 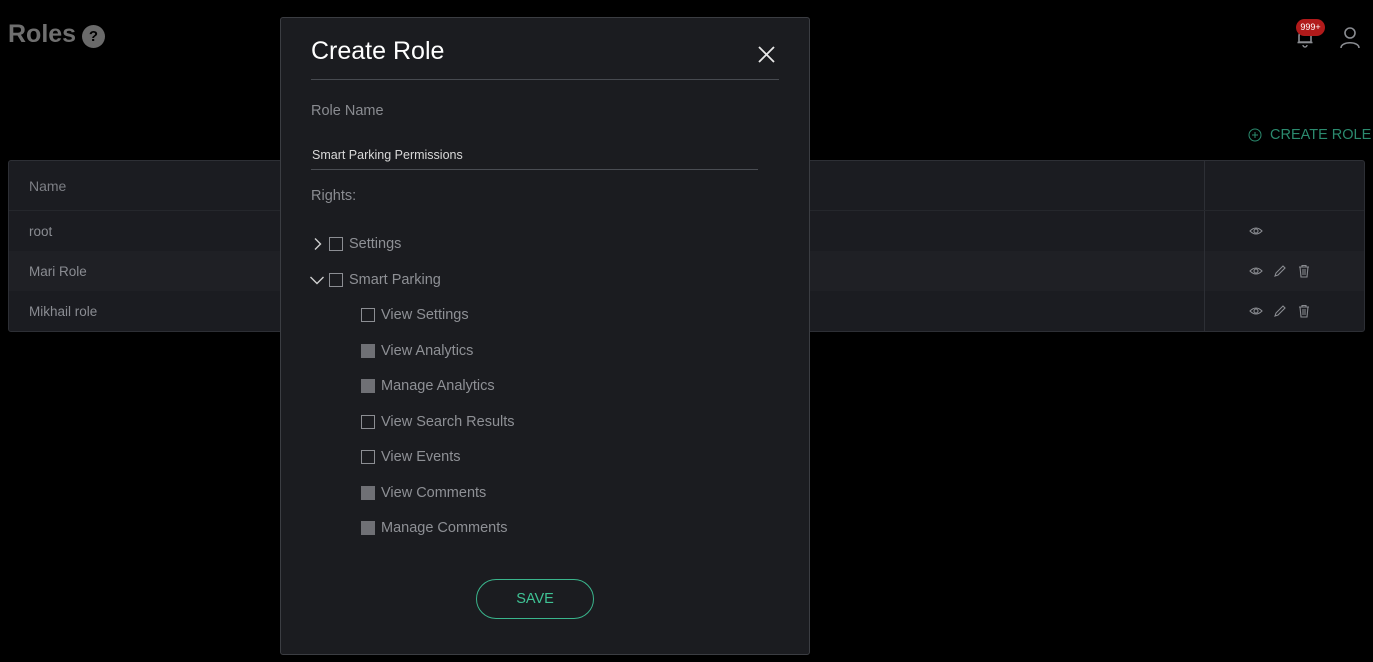 What do you see at coordinates (368, 493) in the screenshot?
I see `view-comments-checkbox` at bounding box center [368, 493].